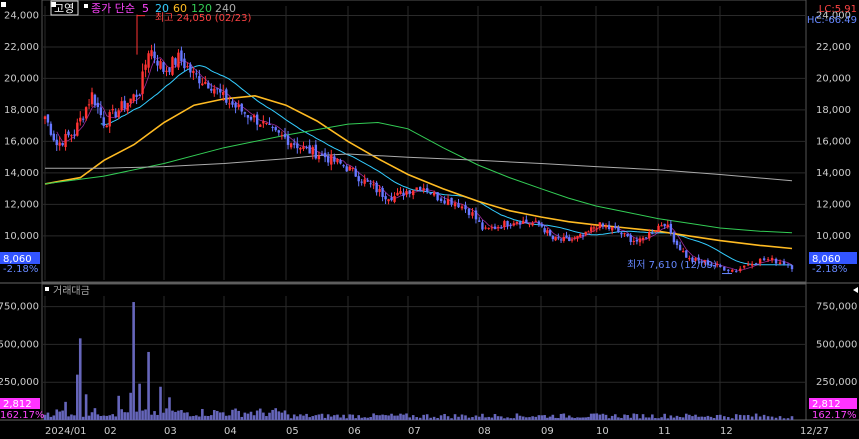  I want to click on volume-tick-label-left: 500,000, so click(19, 344).